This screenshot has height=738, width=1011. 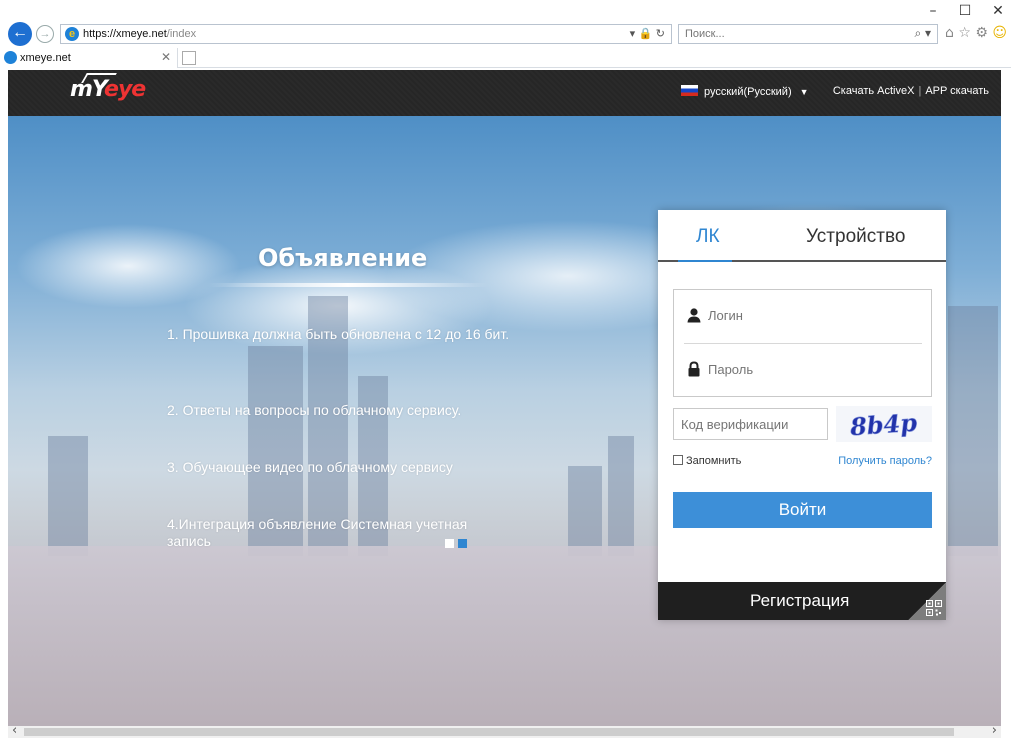 I want to click on password-input, so click(x=813, y=369).